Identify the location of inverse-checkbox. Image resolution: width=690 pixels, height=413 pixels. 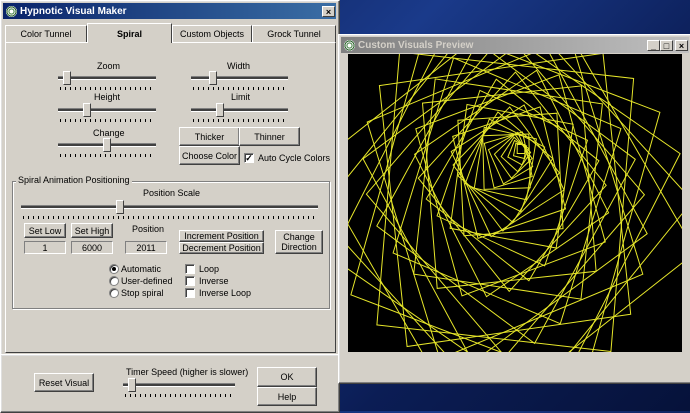
(190, 281).